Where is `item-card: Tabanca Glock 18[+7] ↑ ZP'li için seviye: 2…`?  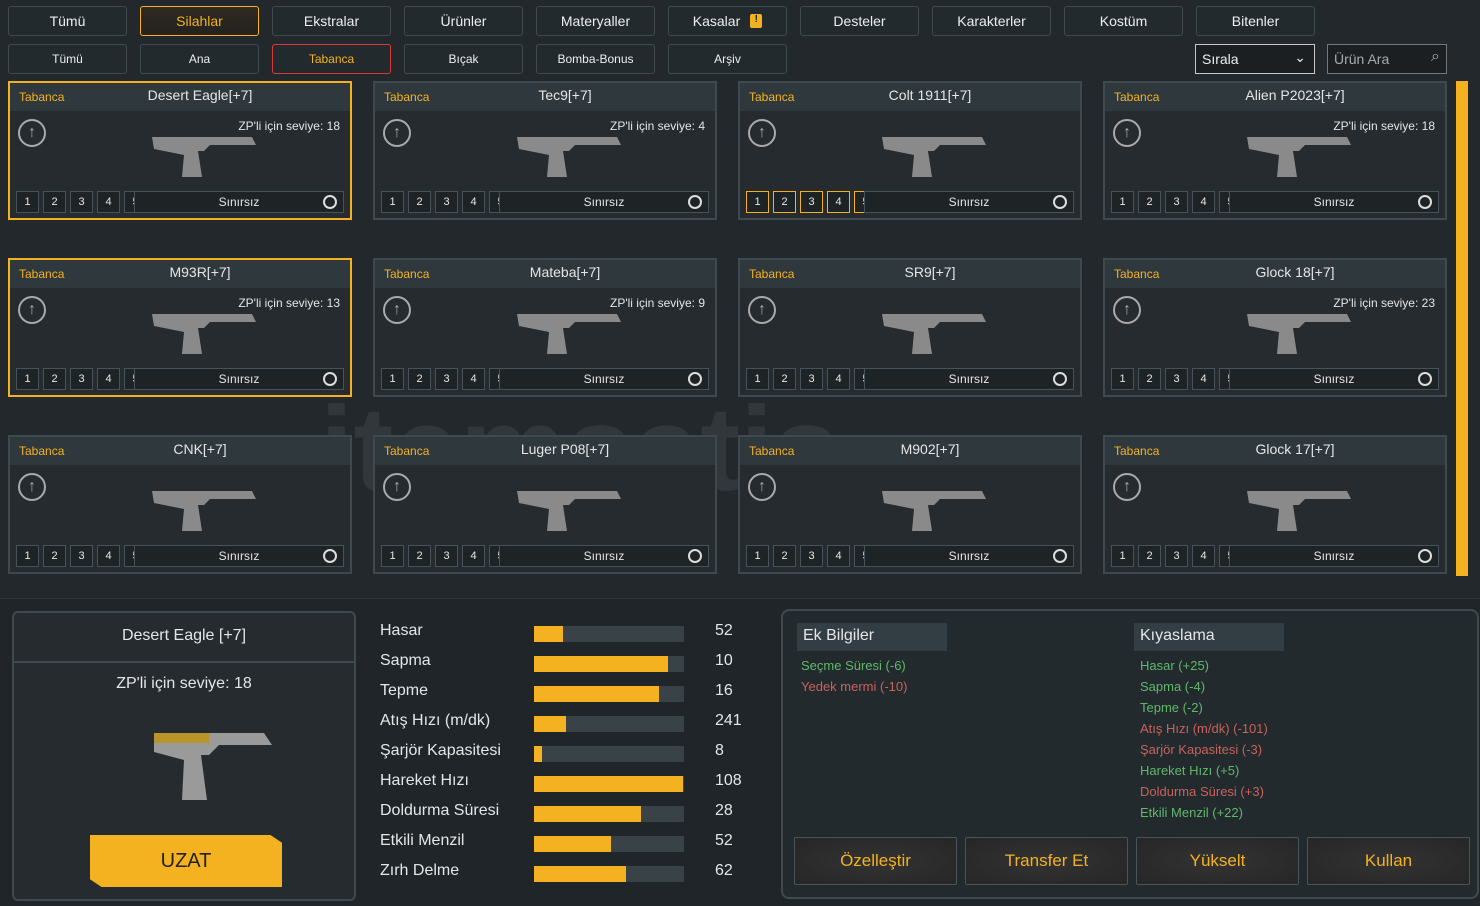 item-card: Tabanca Glock 18[+7] ↑ ZP'li için seviye: 2… is located at coordinates (1275, 327).